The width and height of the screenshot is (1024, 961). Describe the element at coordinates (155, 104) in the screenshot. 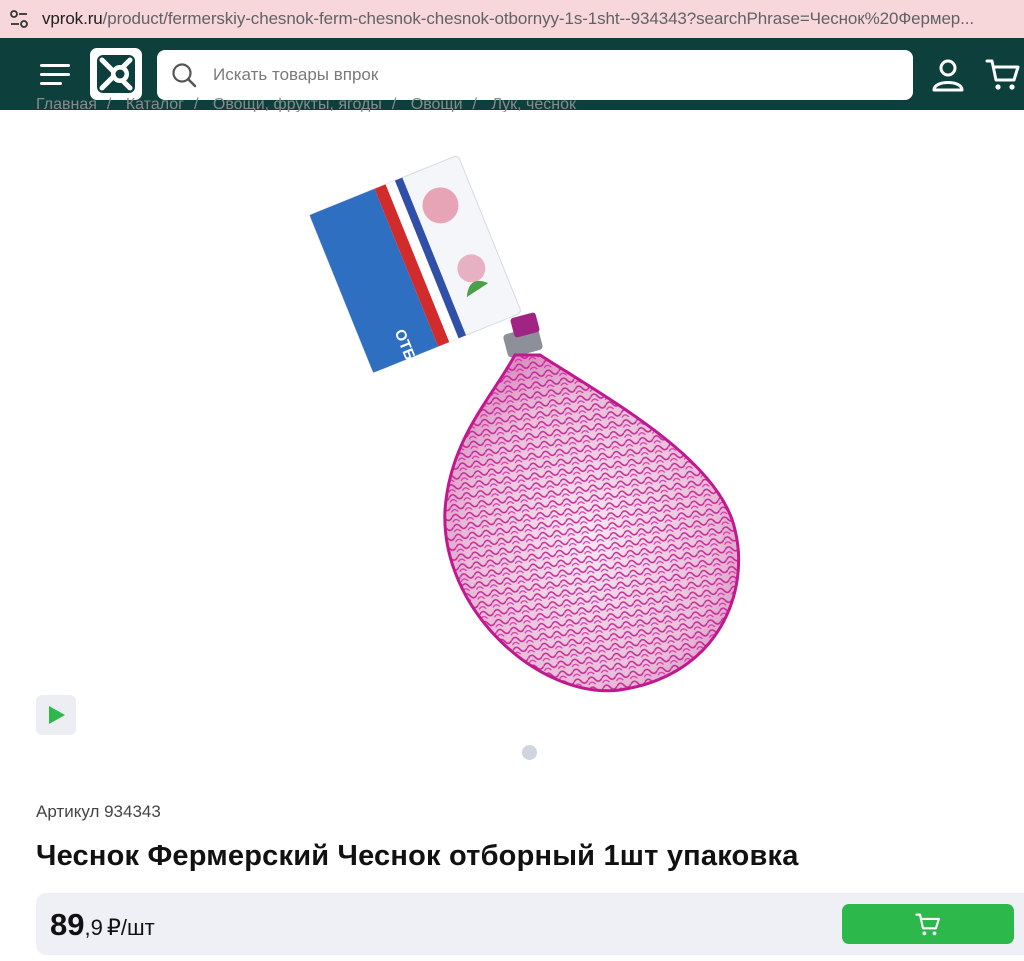

I see `breadcrumb-item: Каталог` at that location.